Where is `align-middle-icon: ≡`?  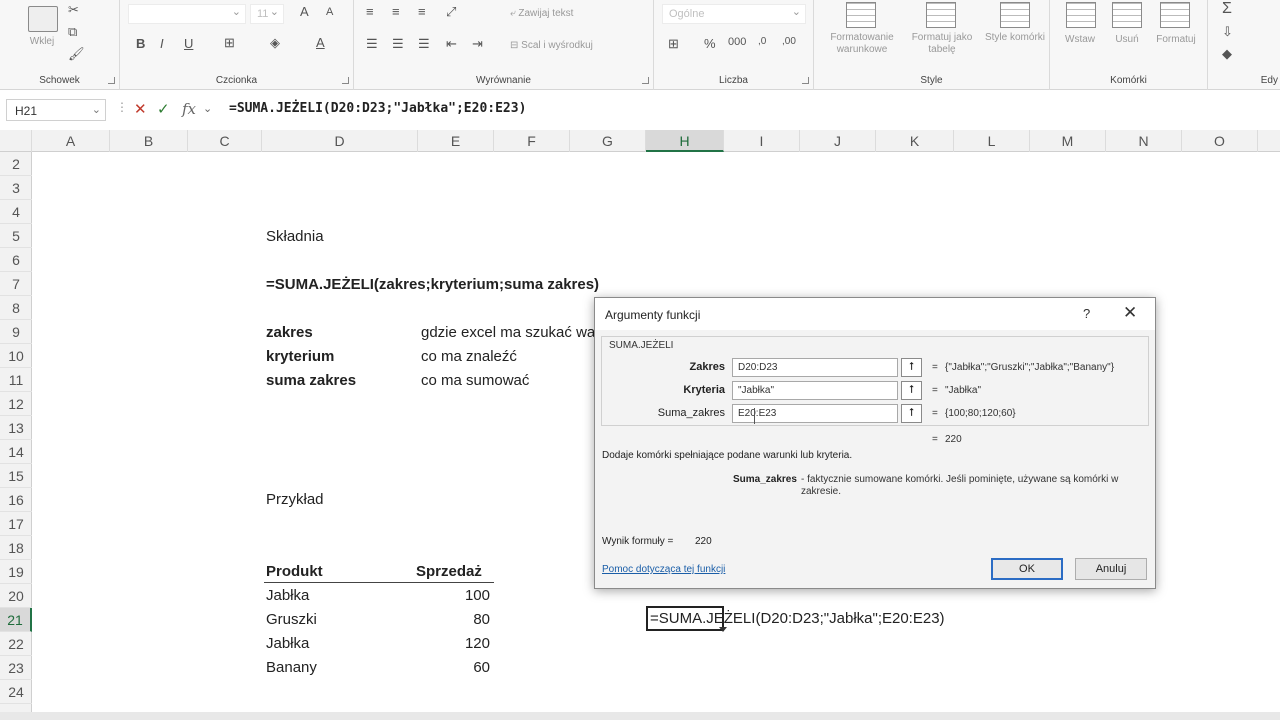
align-middle-icon: ≡ is located at coordinates (396, 11).